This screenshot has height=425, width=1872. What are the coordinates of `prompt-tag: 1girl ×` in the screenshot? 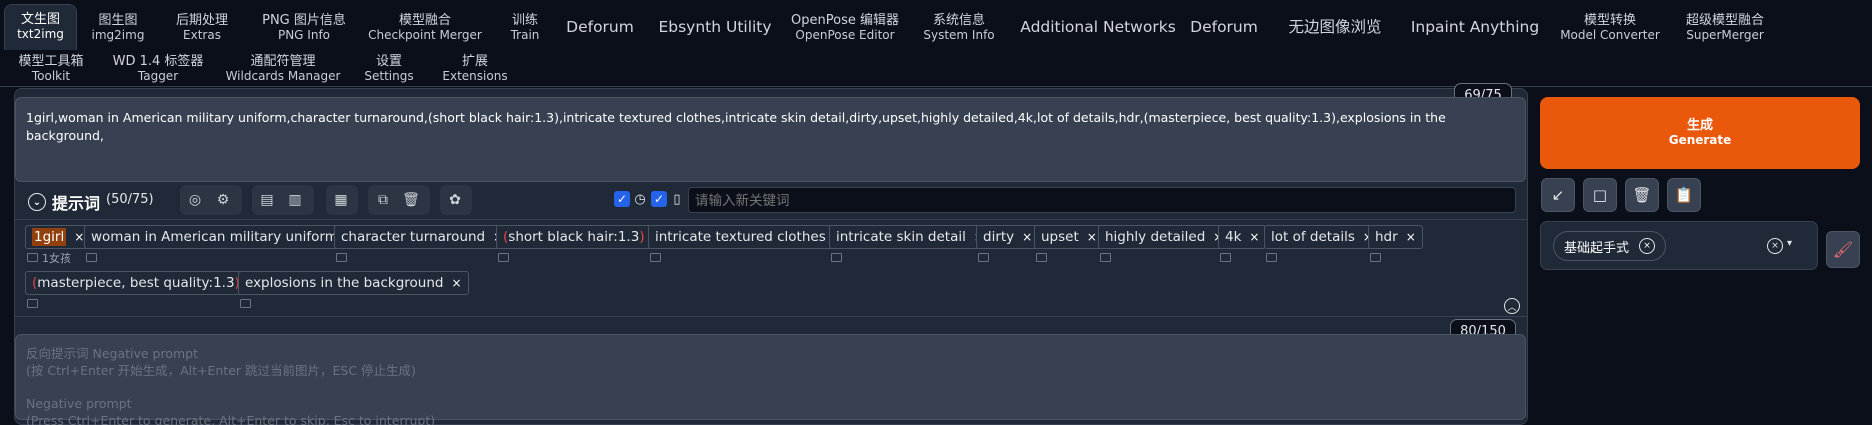 It's located at (58, 237).